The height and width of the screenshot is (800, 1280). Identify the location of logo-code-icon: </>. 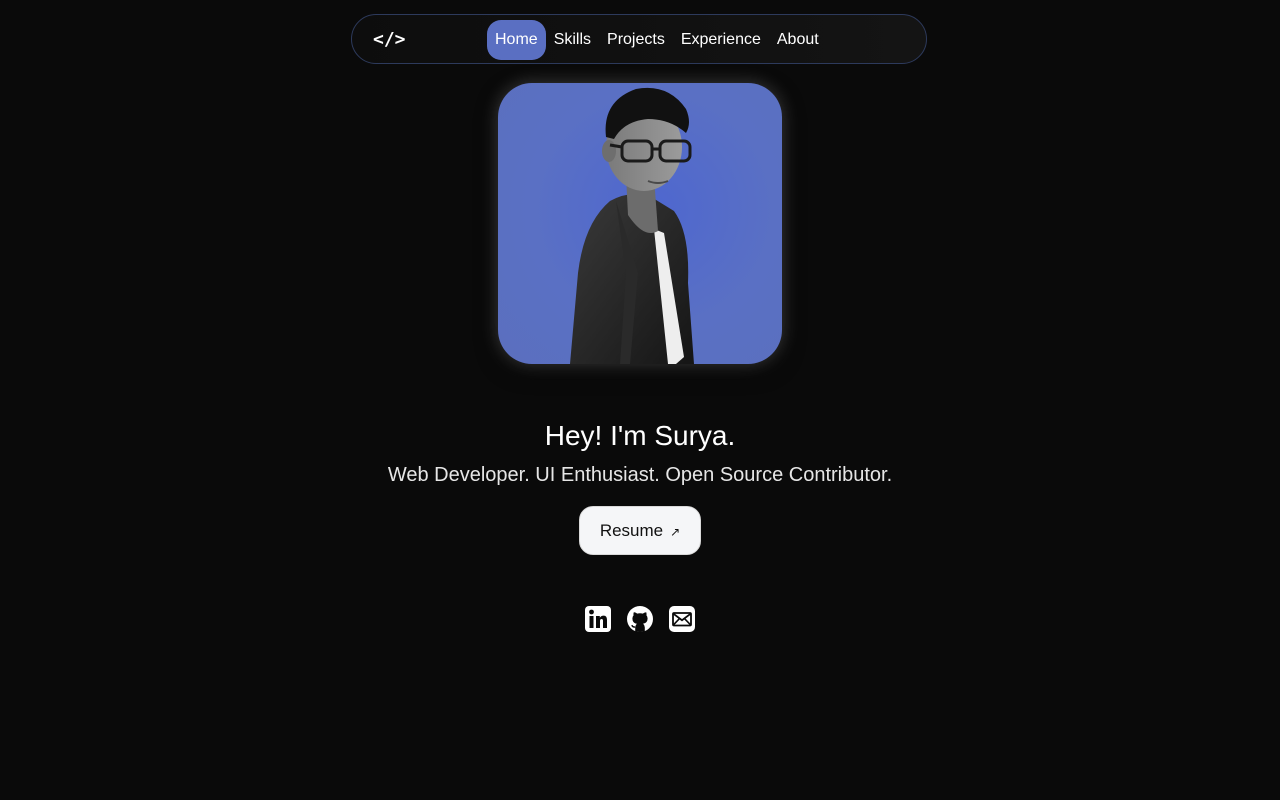
(389, 40).